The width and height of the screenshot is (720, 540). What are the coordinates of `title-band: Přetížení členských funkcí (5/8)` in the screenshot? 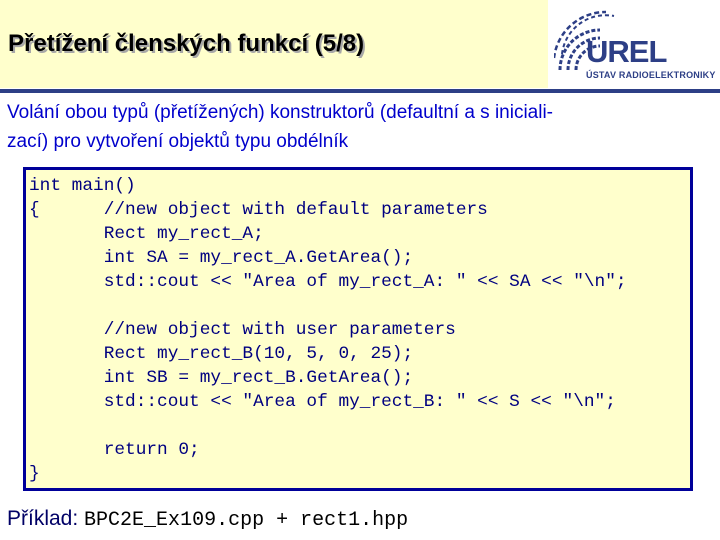 It's located at (274, 44).